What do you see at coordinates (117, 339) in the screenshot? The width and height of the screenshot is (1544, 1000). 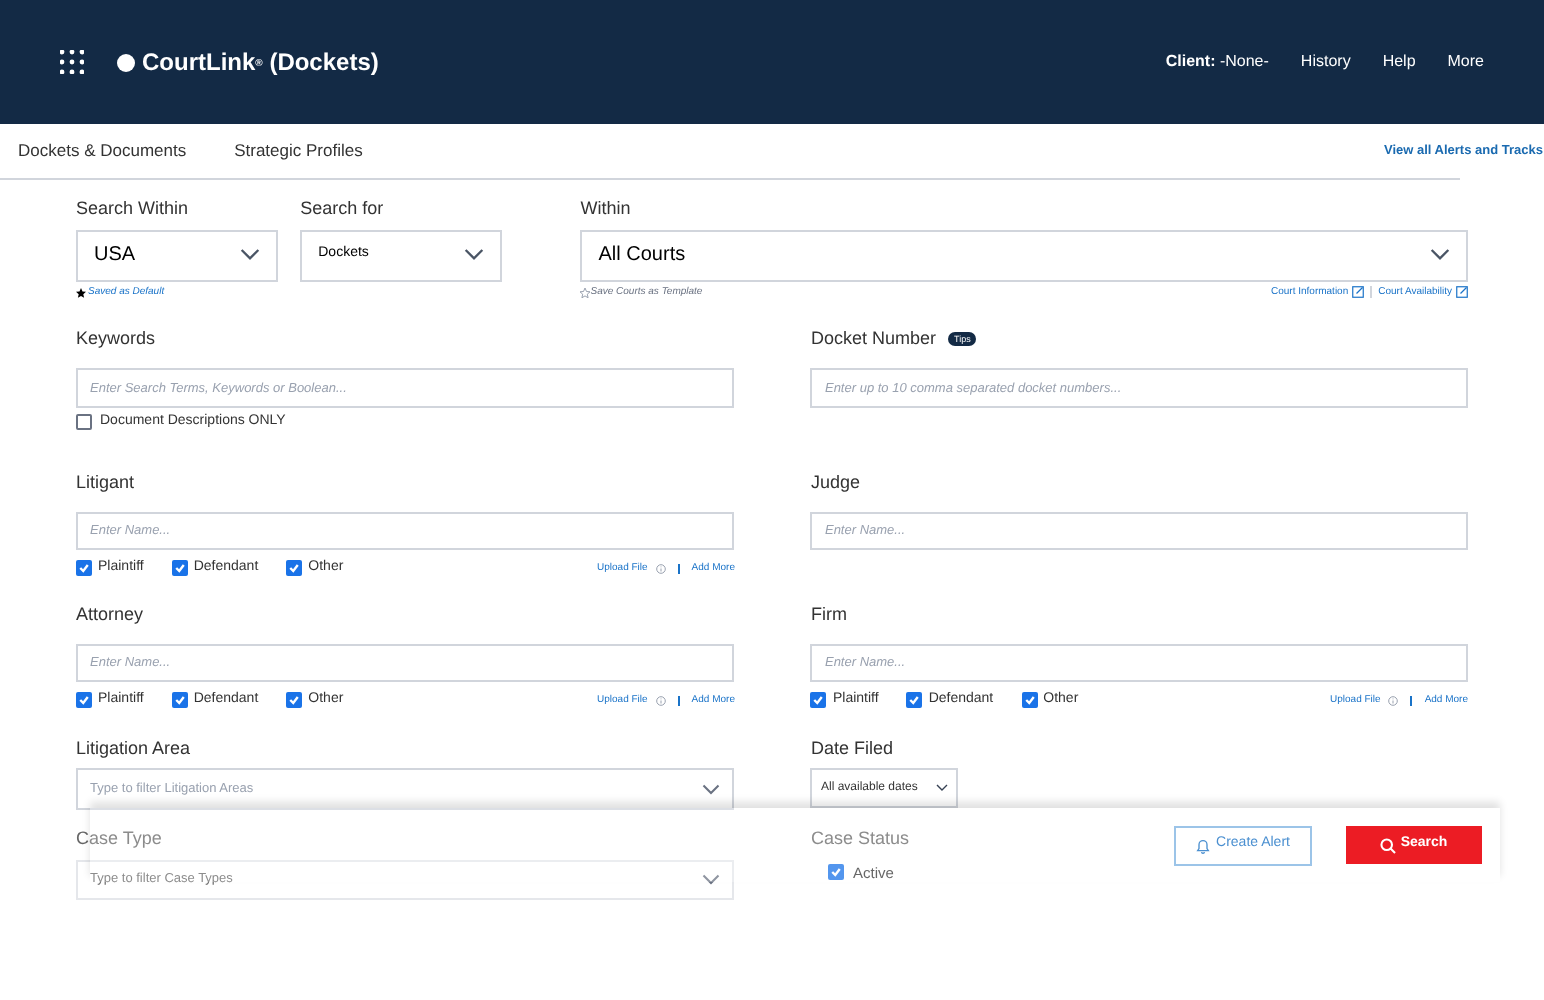 I see `field-label: Keywords` at bounding box center [117, 339].